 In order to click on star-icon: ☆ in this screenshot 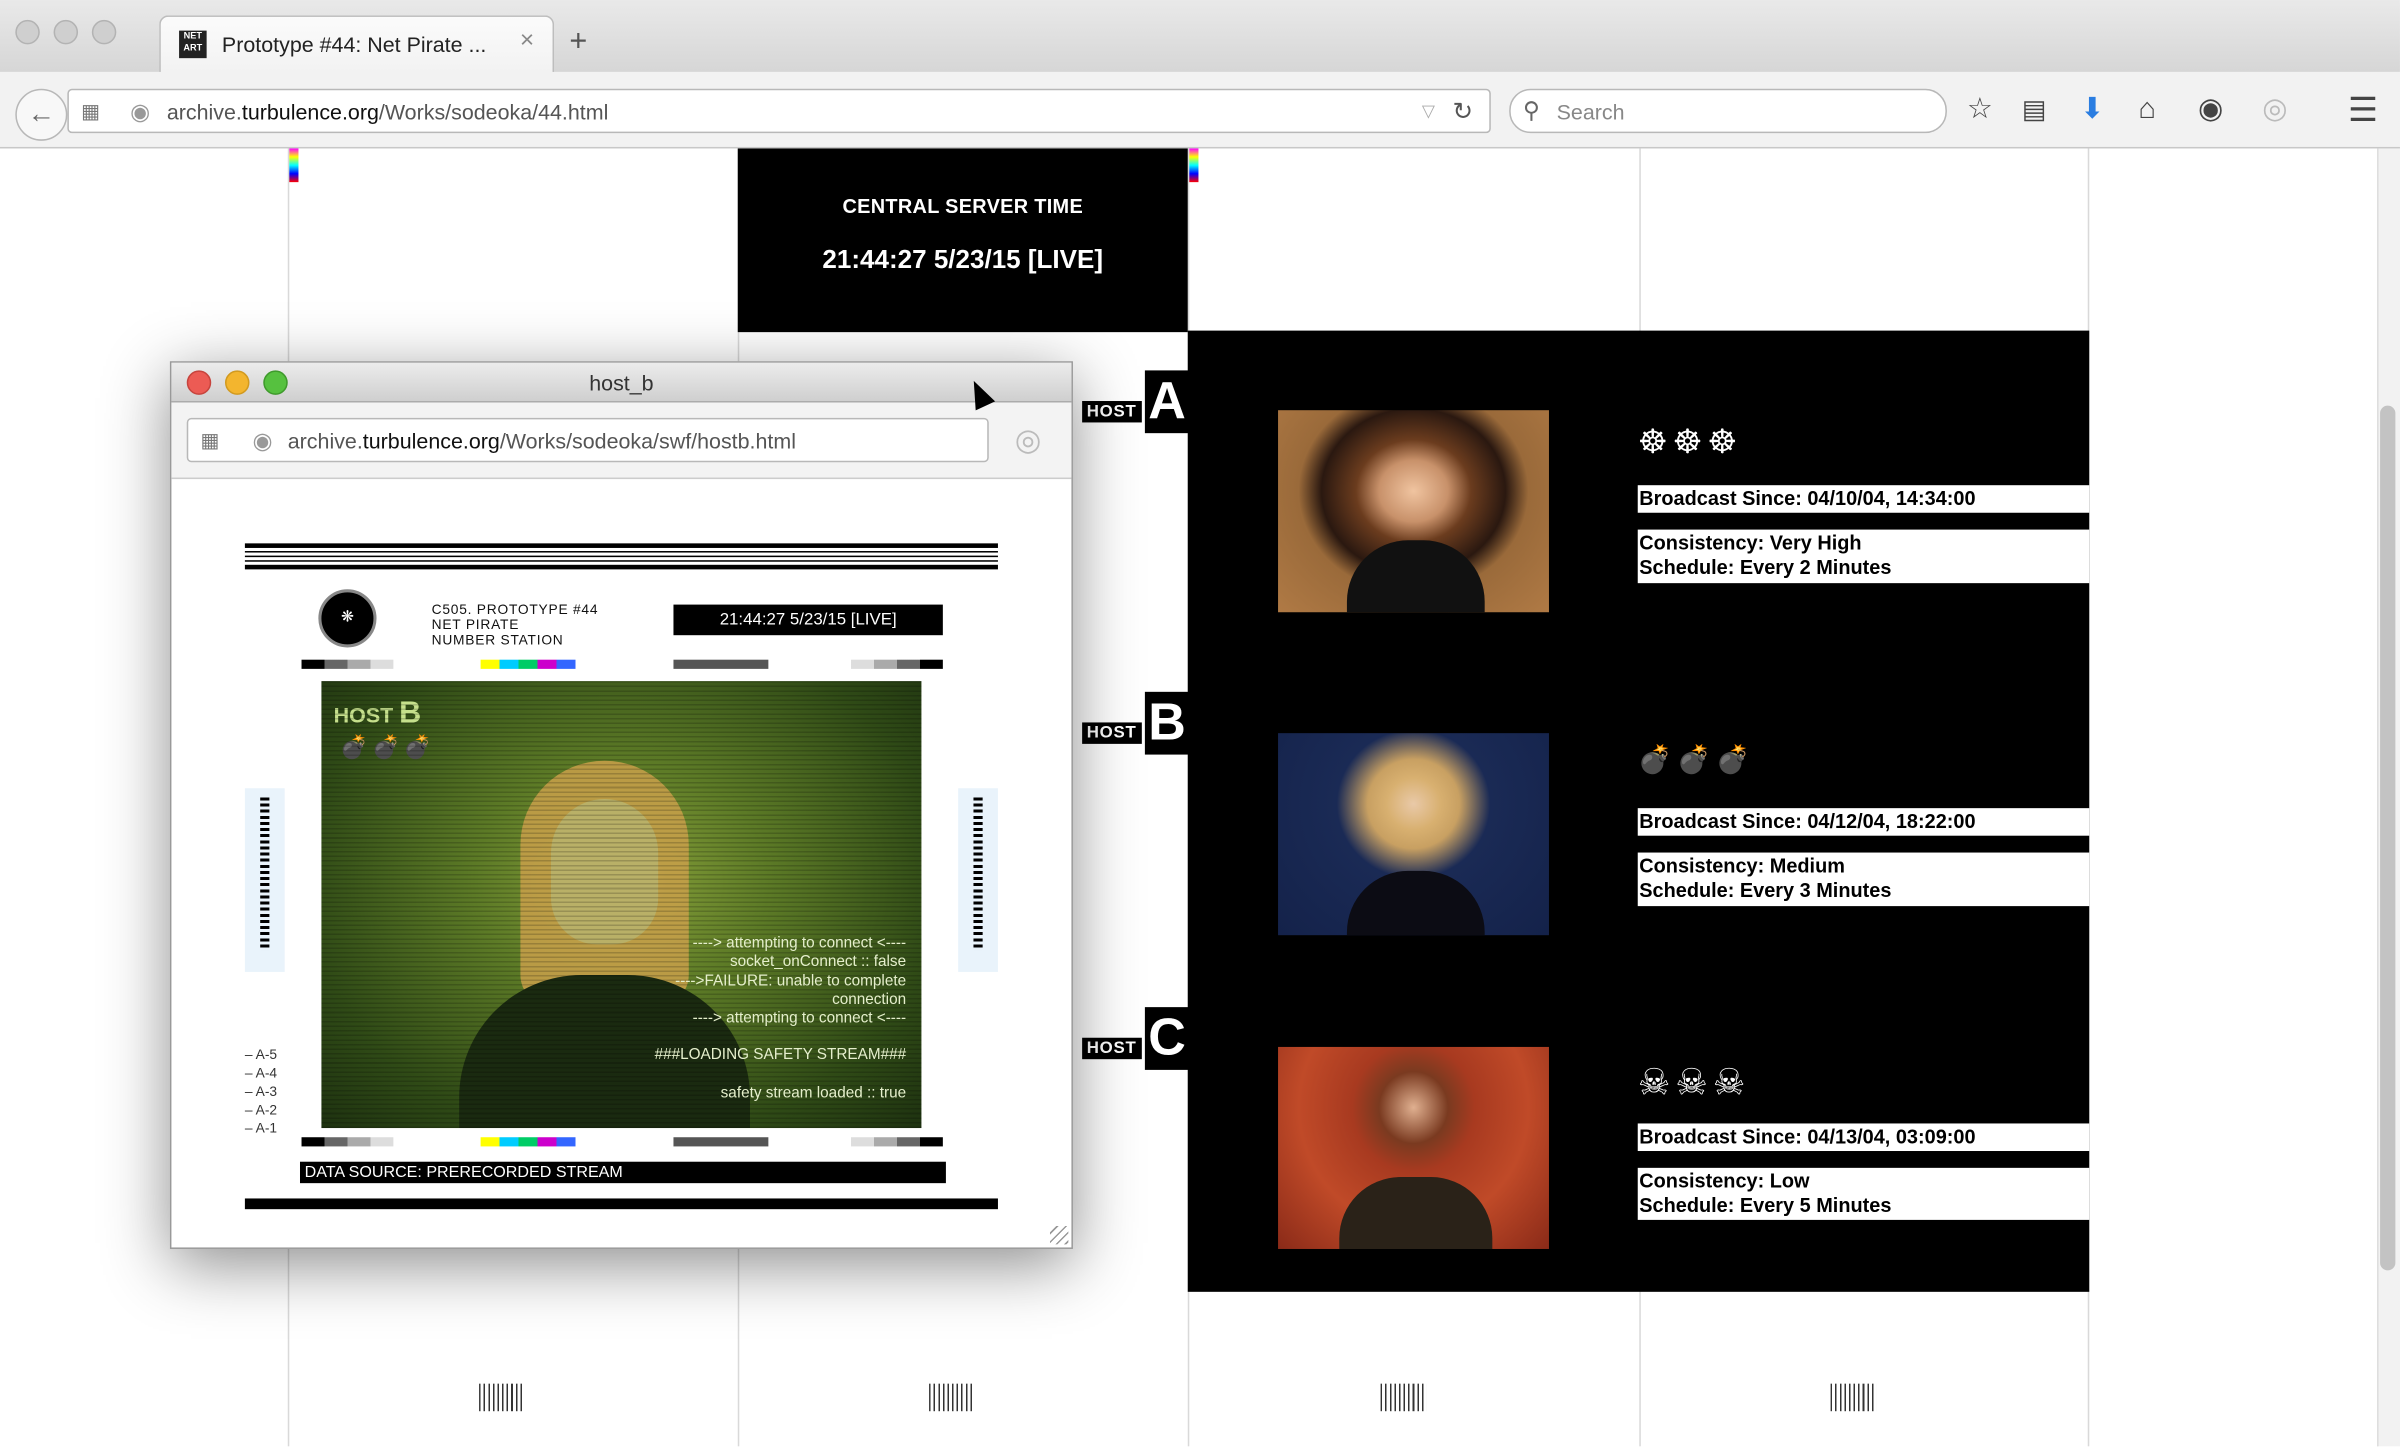, I will do `click(1980, 110)`.